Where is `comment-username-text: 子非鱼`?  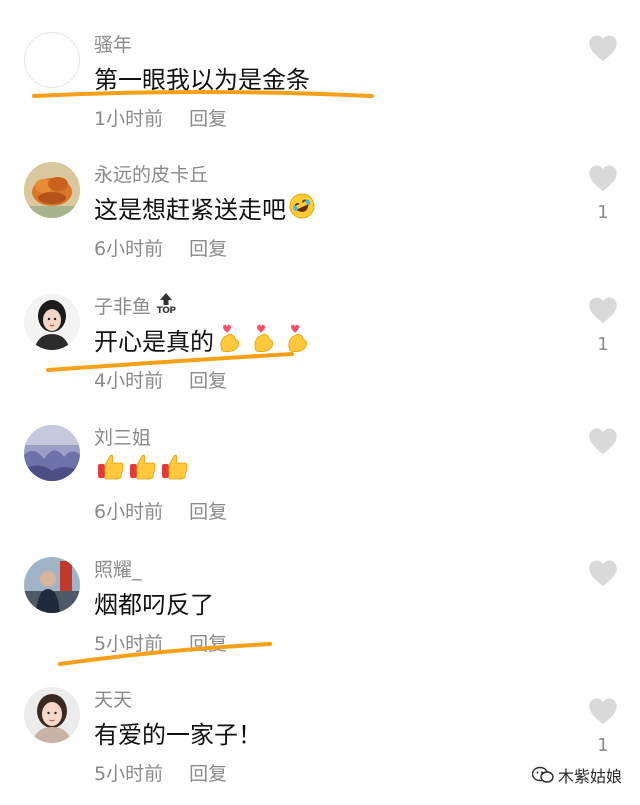
comment-username-text: 子非鱼 is located at coordinates (123, 307).